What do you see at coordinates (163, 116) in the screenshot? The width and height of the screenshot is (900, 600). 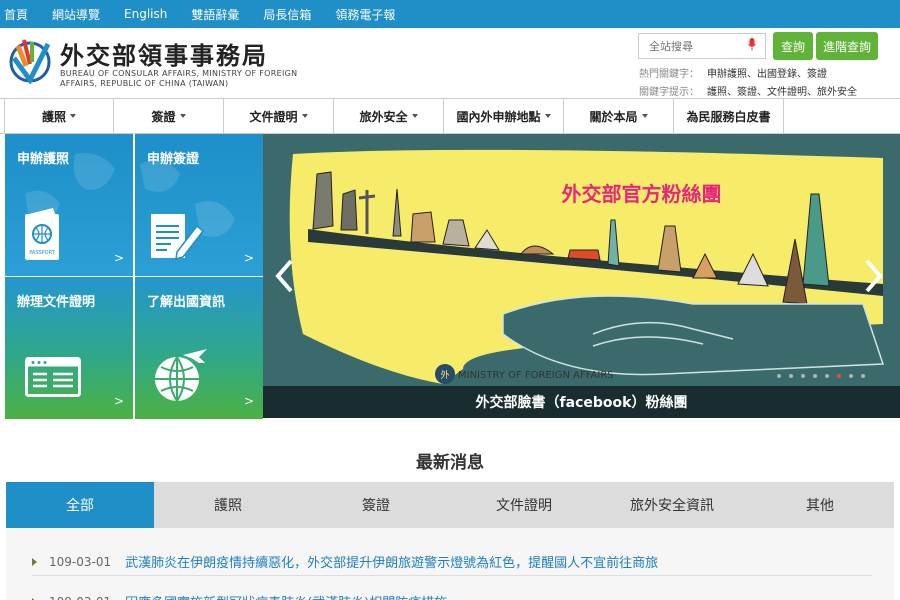 I see `nav-item-label: 簽證` at bounding box center [163, 116].